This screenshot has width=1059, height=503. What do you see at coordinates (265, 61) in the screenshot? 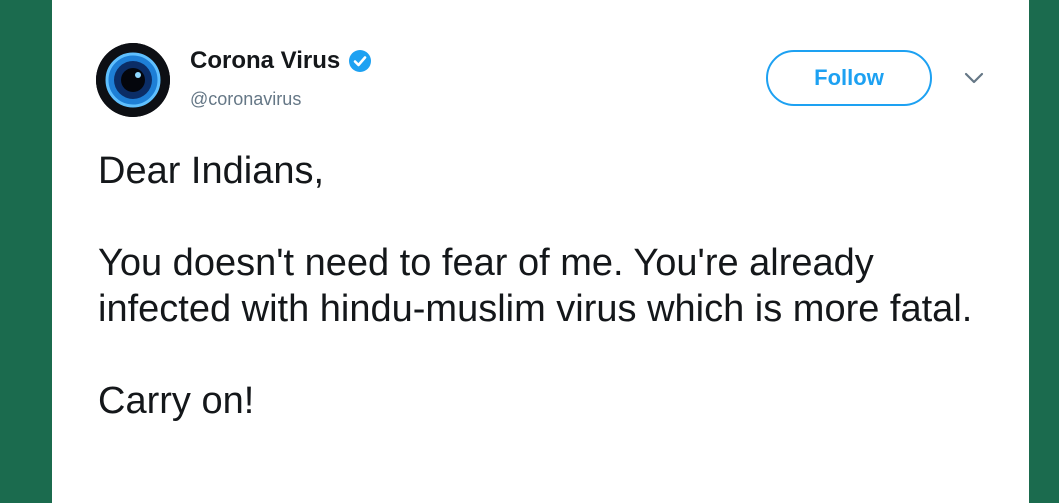
I see `author-name: Corona Virus` at bounding box center [265, 61].